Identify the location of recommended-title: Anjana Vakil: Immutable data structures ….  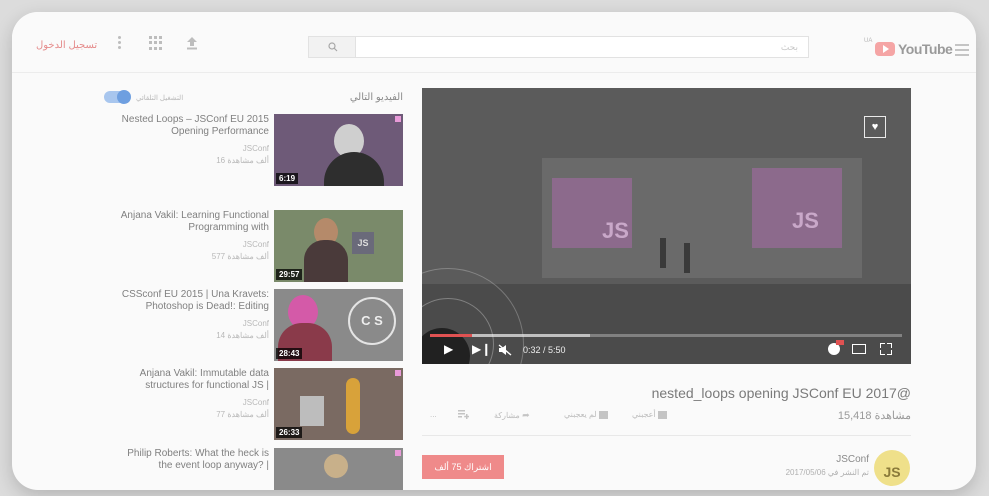
(190, 380).